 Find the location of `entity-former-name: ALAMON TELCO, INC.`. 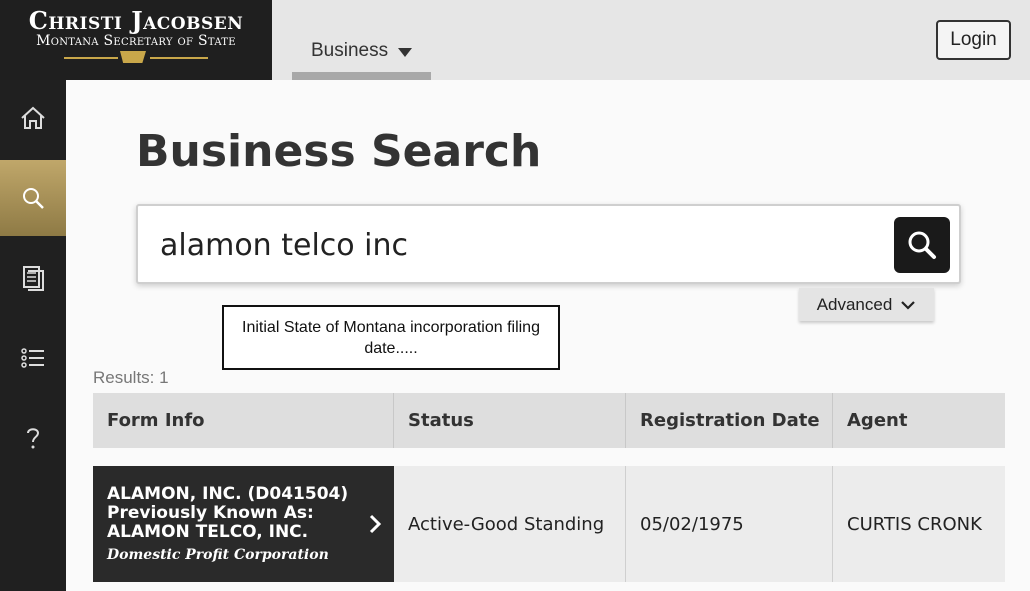

entity-former-name: ALAMON TELCO, INC. is located at coordinates (208, 532).